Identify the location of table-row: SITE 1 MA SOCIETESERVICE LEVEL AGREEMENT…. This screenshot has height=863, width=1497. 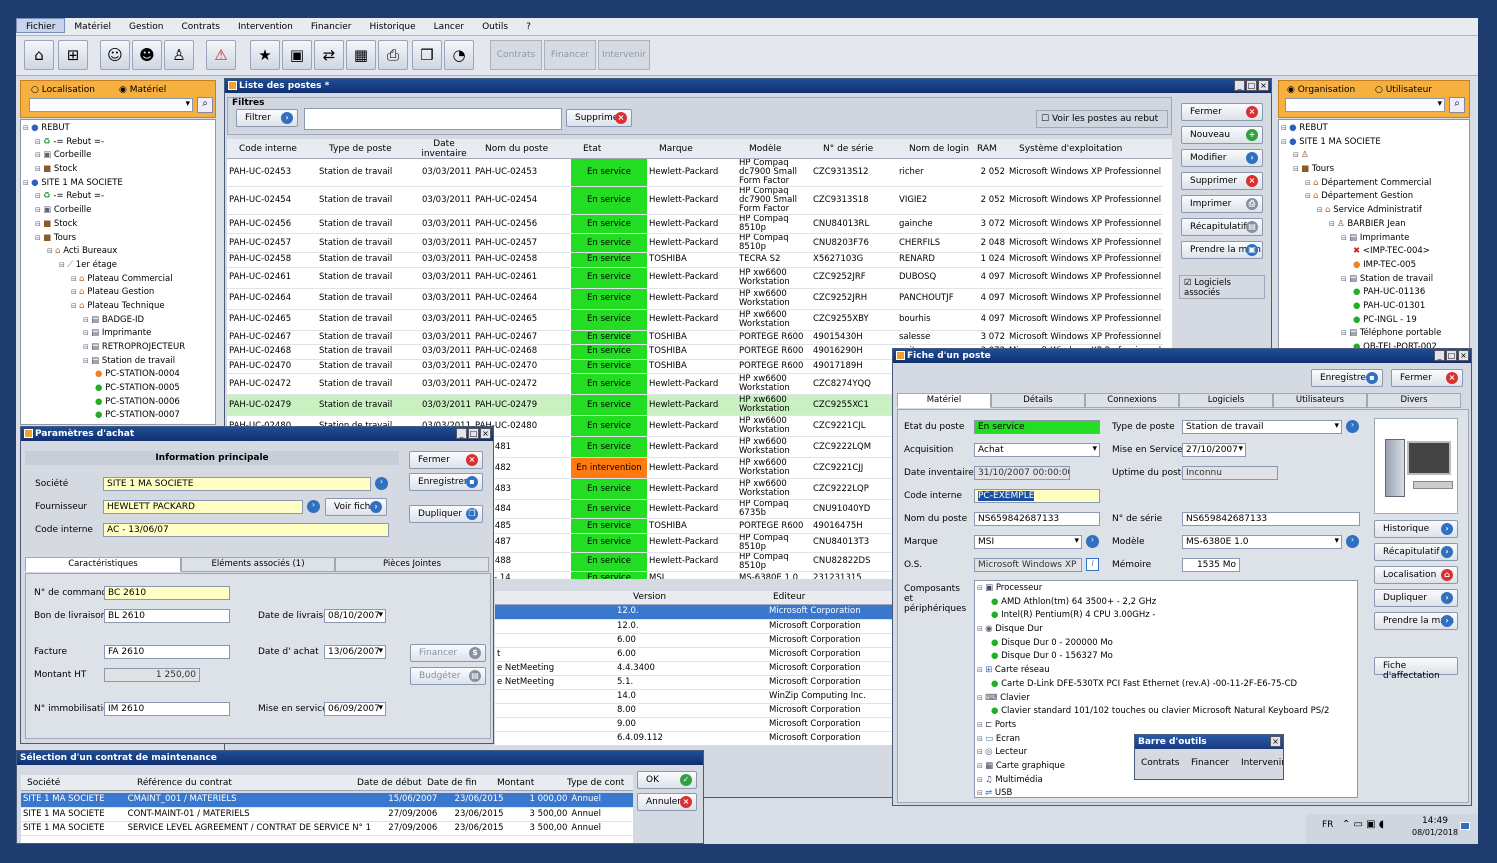
(327, 828).